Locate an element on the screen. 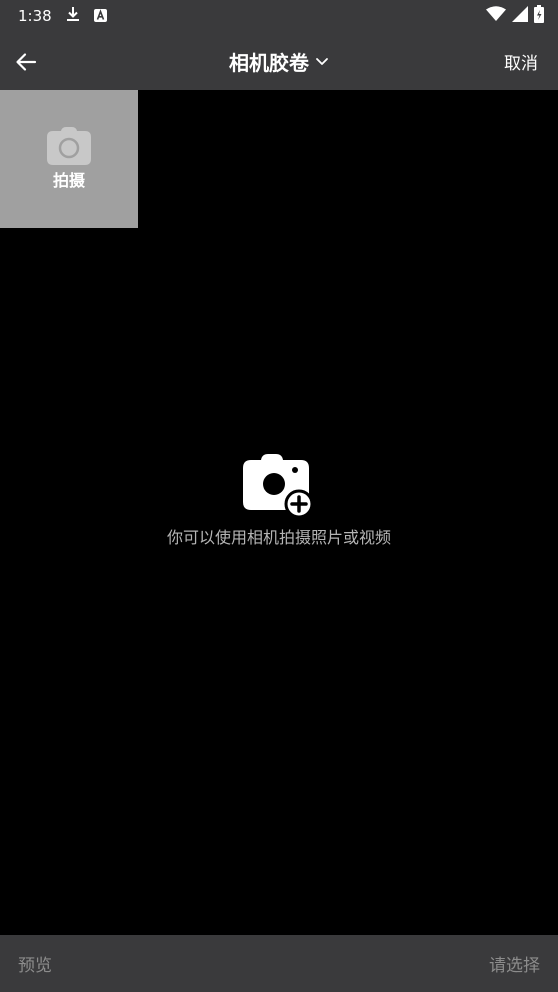  empty-state: 你可以使用相机拍摄照片或视频 is located at coordinates (279, 499).